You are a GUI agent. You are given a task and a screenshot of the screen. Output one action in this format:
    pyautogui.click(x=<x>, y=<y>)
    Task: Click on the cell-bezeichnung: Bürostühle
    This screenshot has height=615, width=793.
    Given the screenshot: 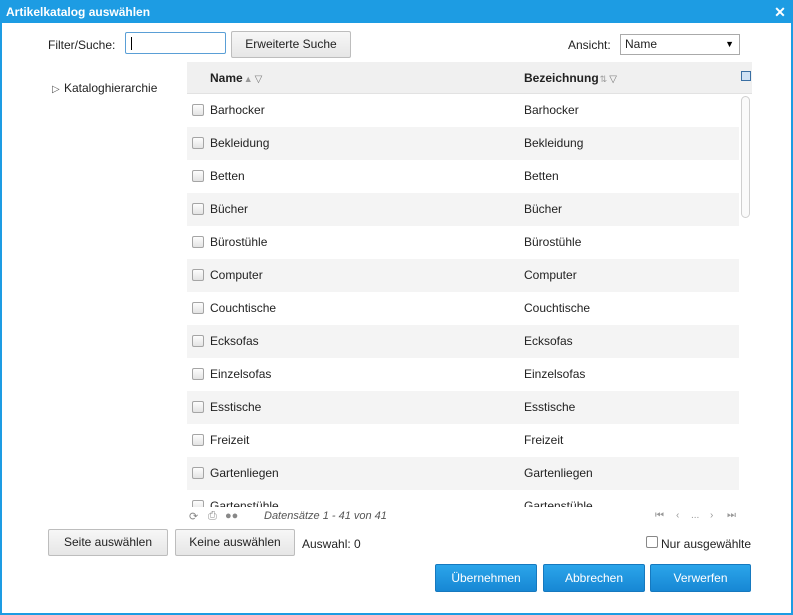 What is the action you would take?
    pyautogui.click(x=553, y=242)
    